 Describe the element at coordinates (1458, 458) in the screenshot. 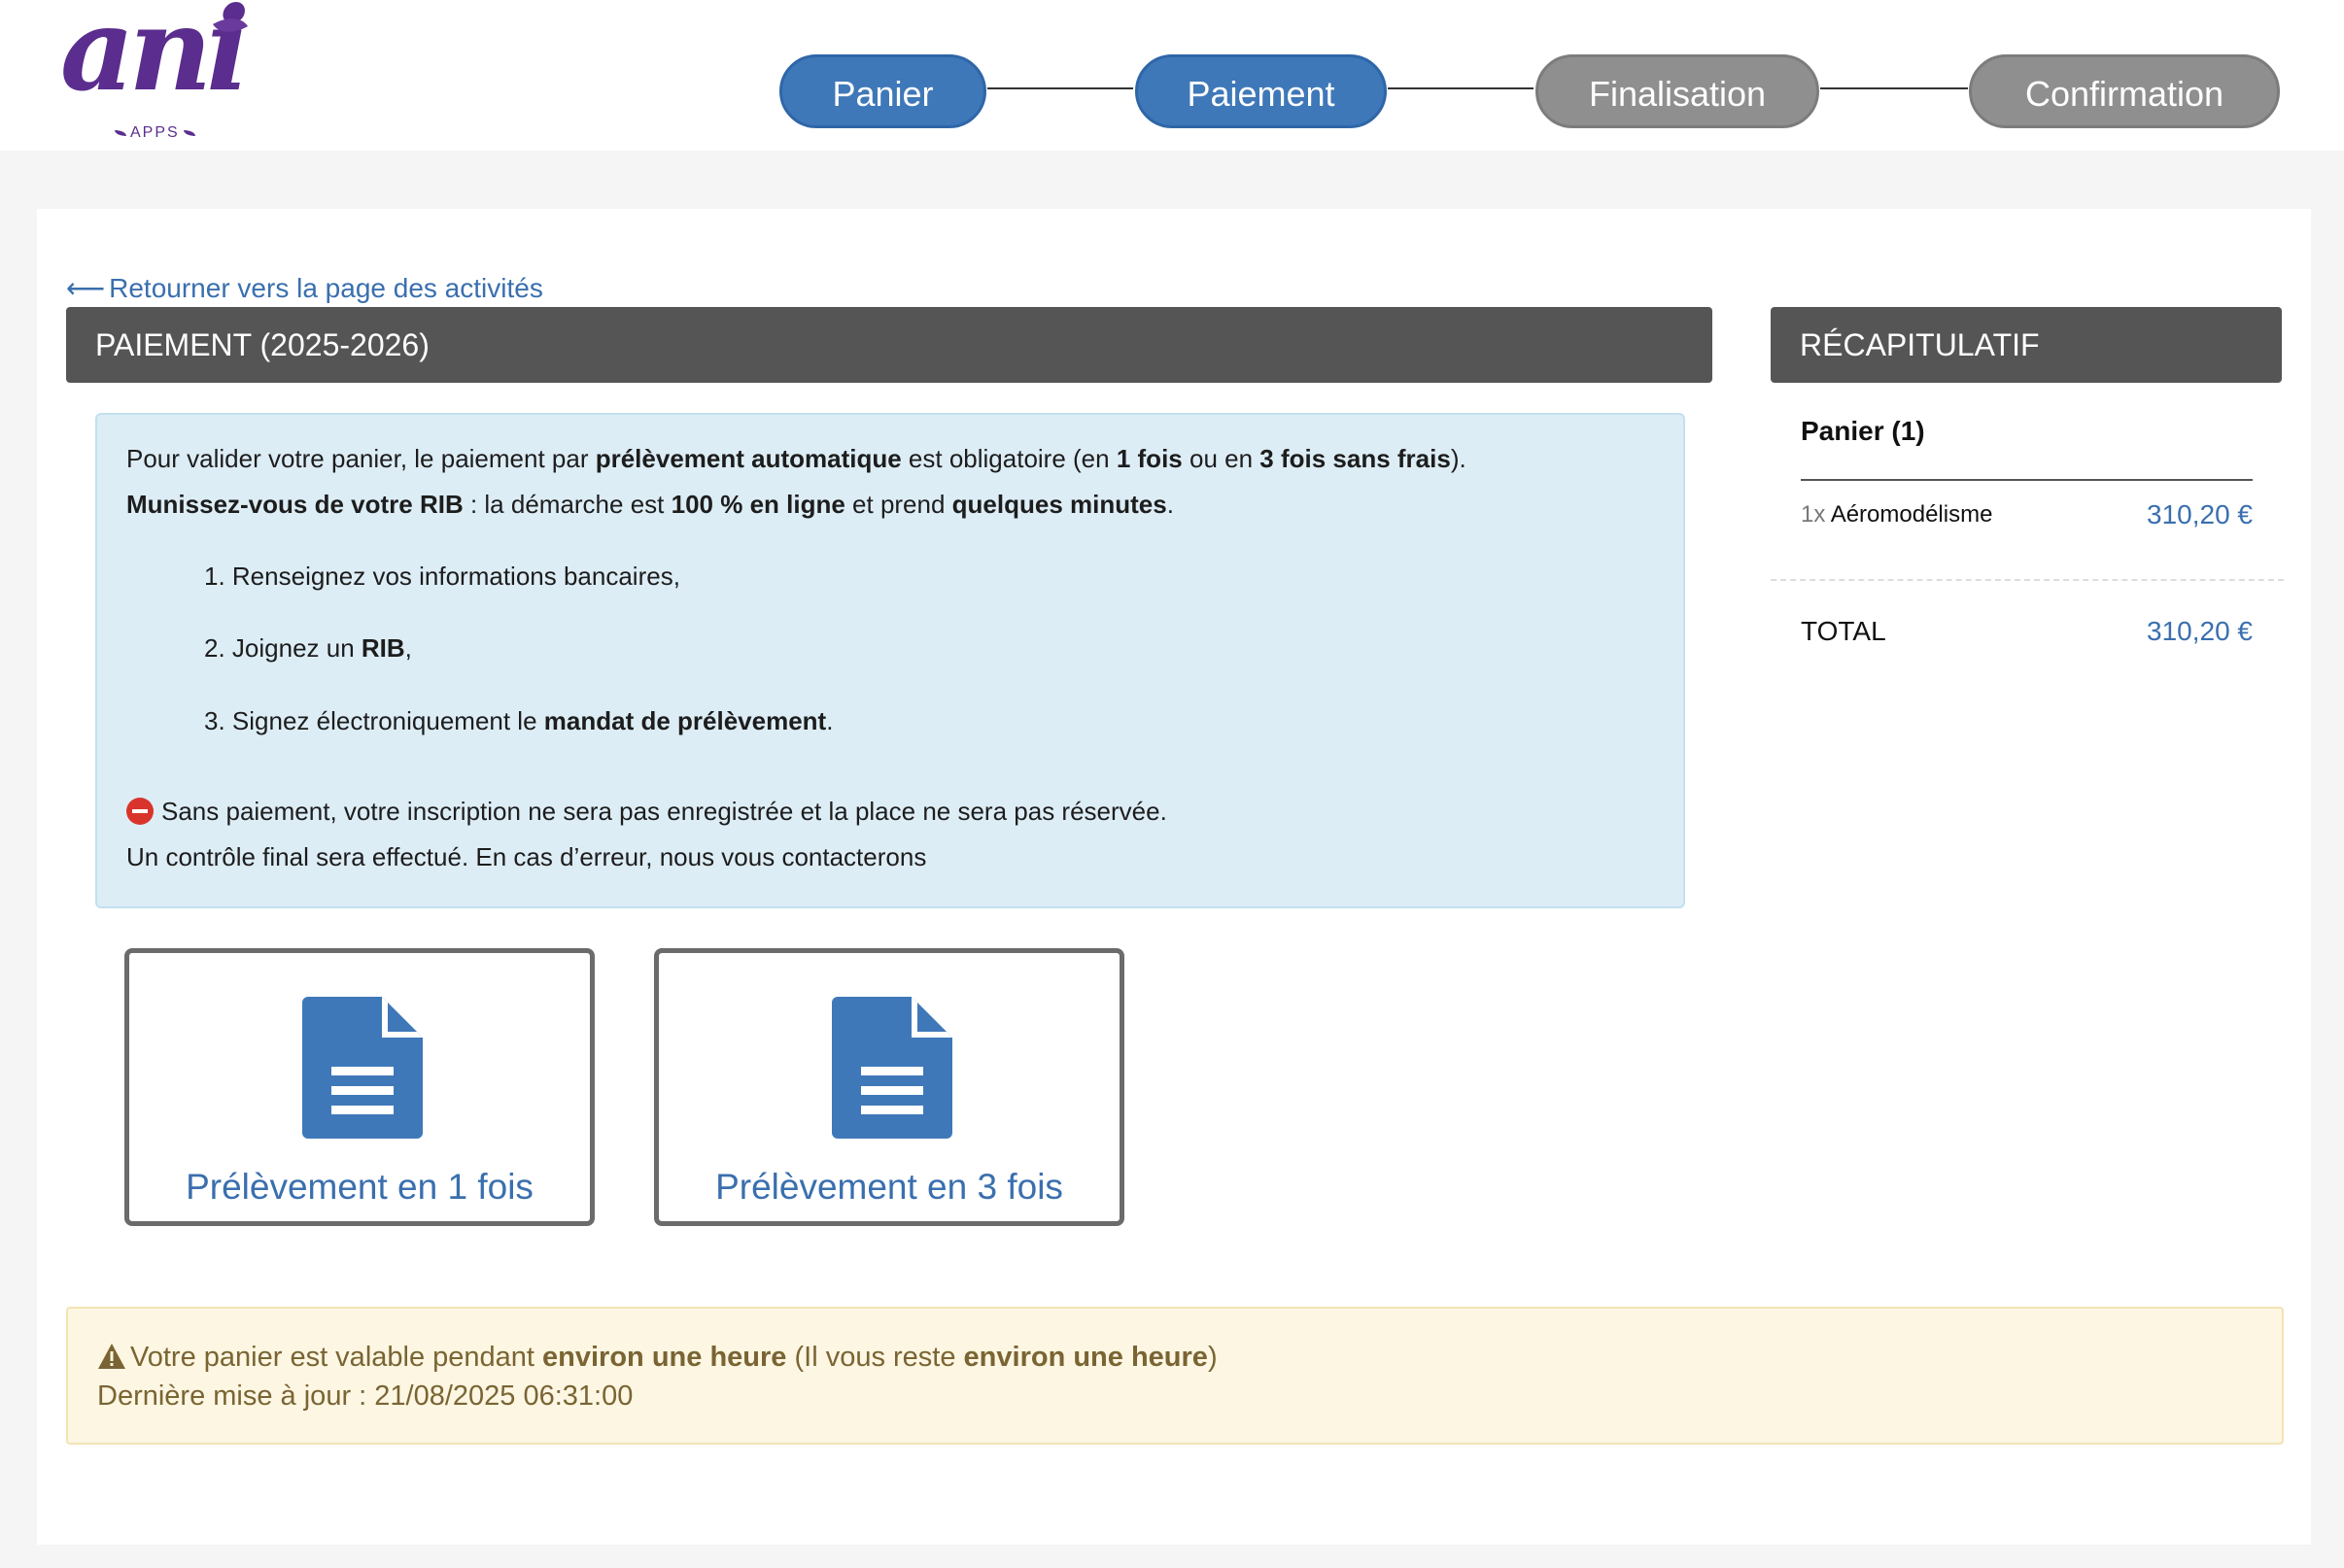

I see `info-text: ).` at that location.